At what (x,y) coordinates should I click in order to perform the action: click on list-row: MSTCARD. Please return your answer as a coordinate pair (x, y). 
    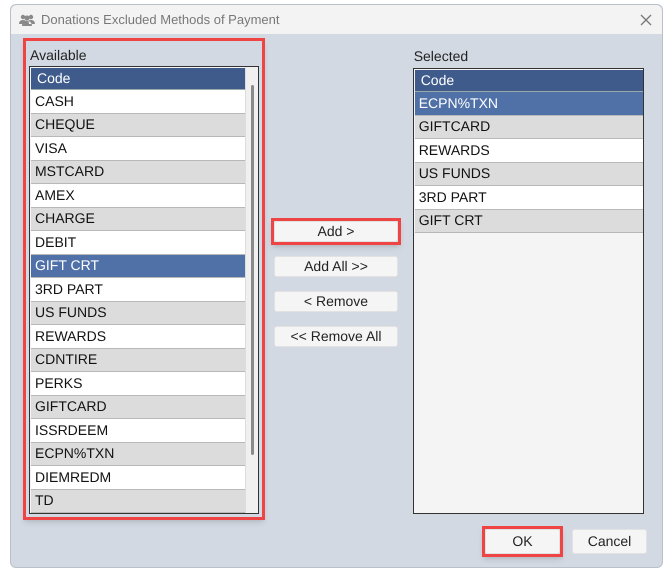
    Looking at the image, I should click on (138, 172).